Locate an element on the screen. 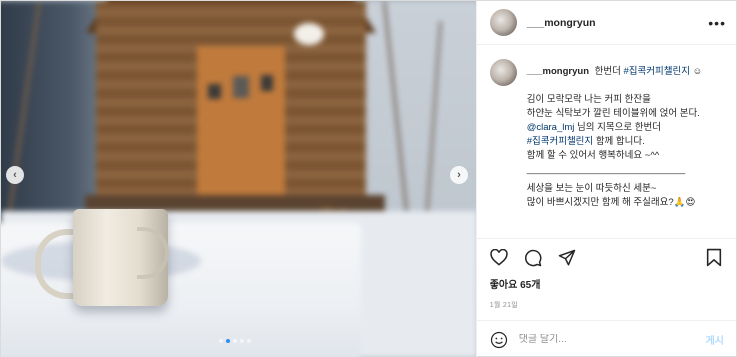 Image resolution: width=737 pixels, height=357 pixels. post-date: 1월 21일 is located at coordinates (606, 307).